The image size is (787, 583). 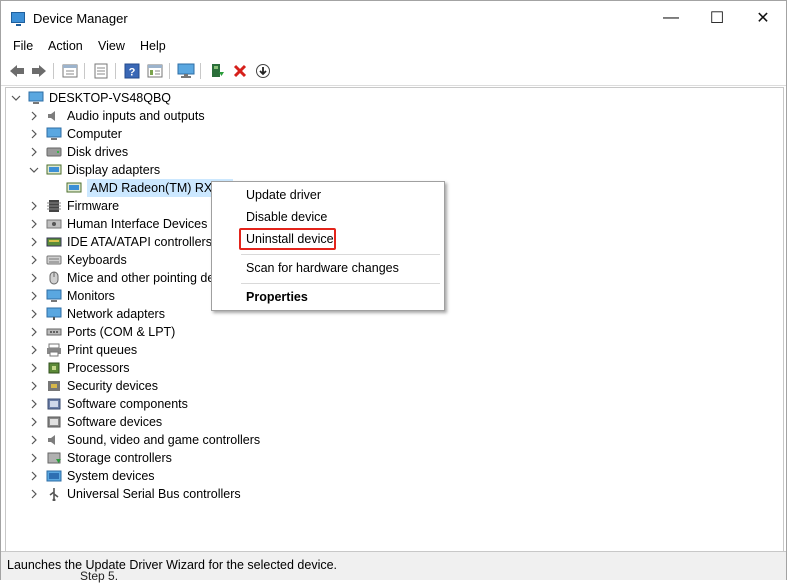 I want to click on help-icon: ?, so click(x=132, y=71).